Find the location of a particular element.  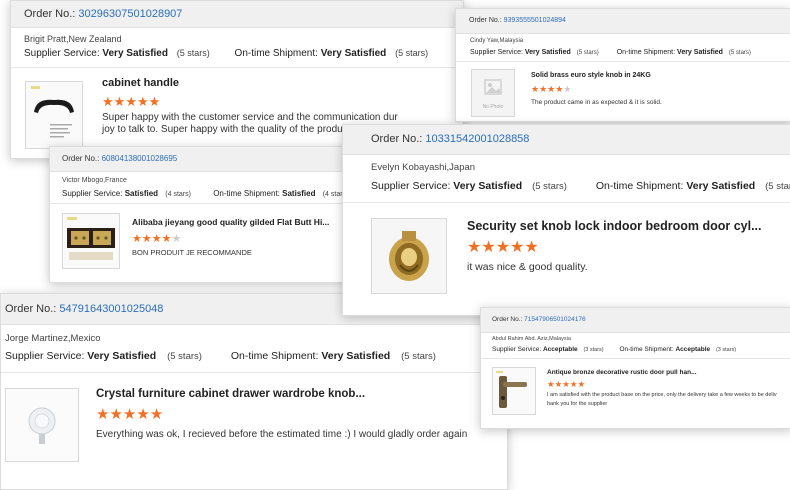

order-number-link: 9393555501024894 is located at coordinates (535, 20).